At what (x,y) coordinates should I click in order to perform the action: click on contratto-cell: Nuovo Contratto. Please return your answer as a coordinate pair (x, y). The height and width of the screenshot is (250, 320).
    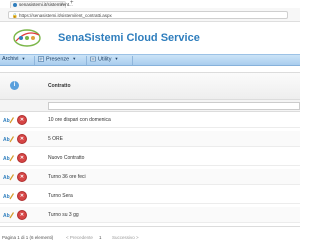
    Looking at the image, I should click on (66, 158).